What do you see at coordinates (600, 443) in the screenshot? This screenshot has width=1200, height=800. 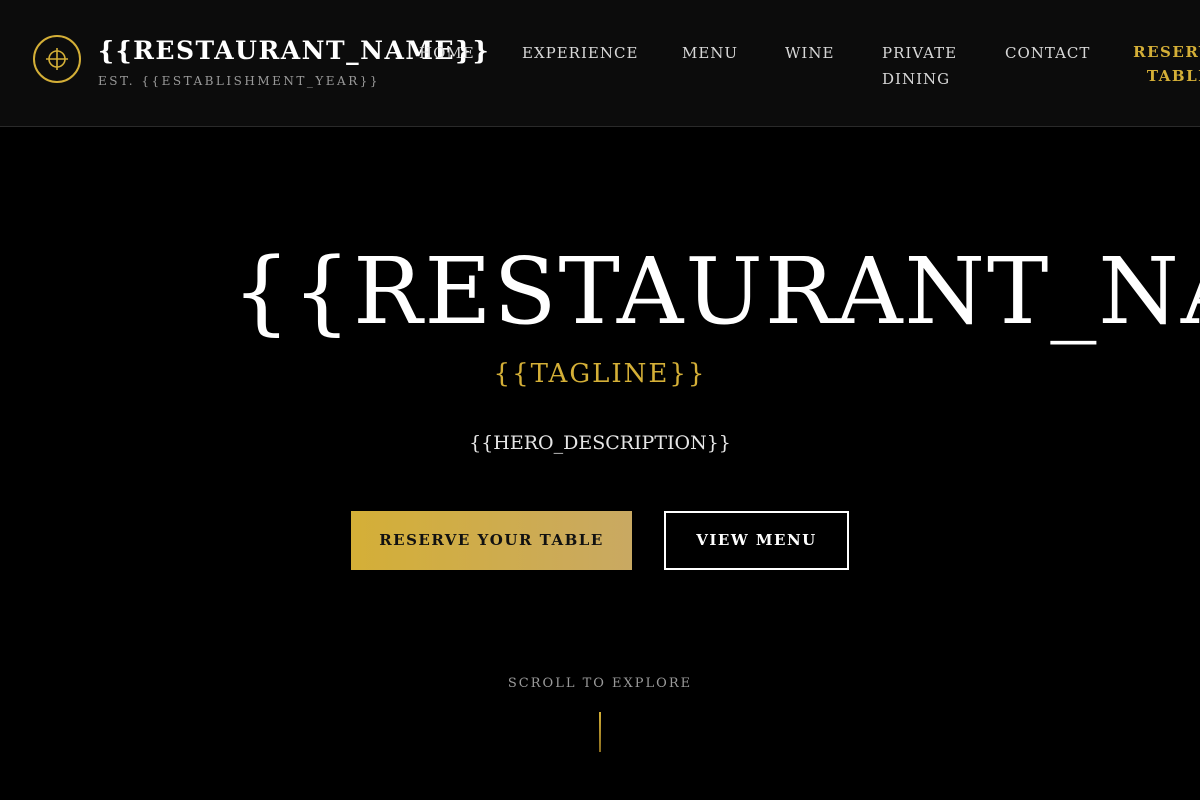 I see `hero-description: {{HERO_DESCRIPTION}}` at bounding box center [600, 443].